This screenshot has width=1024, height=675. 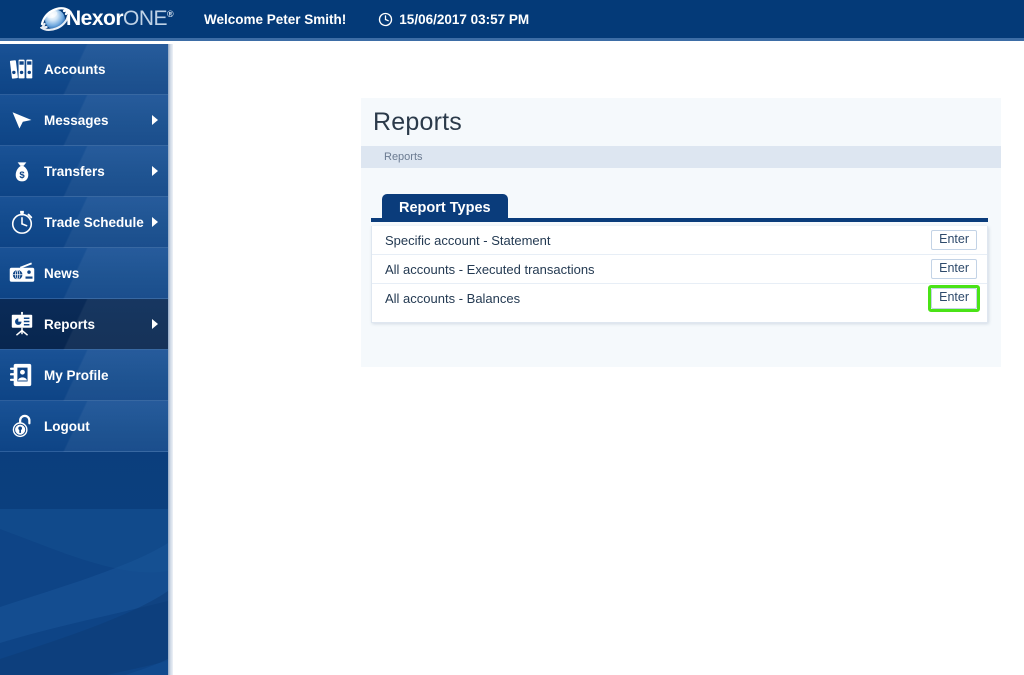 I want to click on sidebar-item-my-profile: My Profile, so click(x=84, y=375).